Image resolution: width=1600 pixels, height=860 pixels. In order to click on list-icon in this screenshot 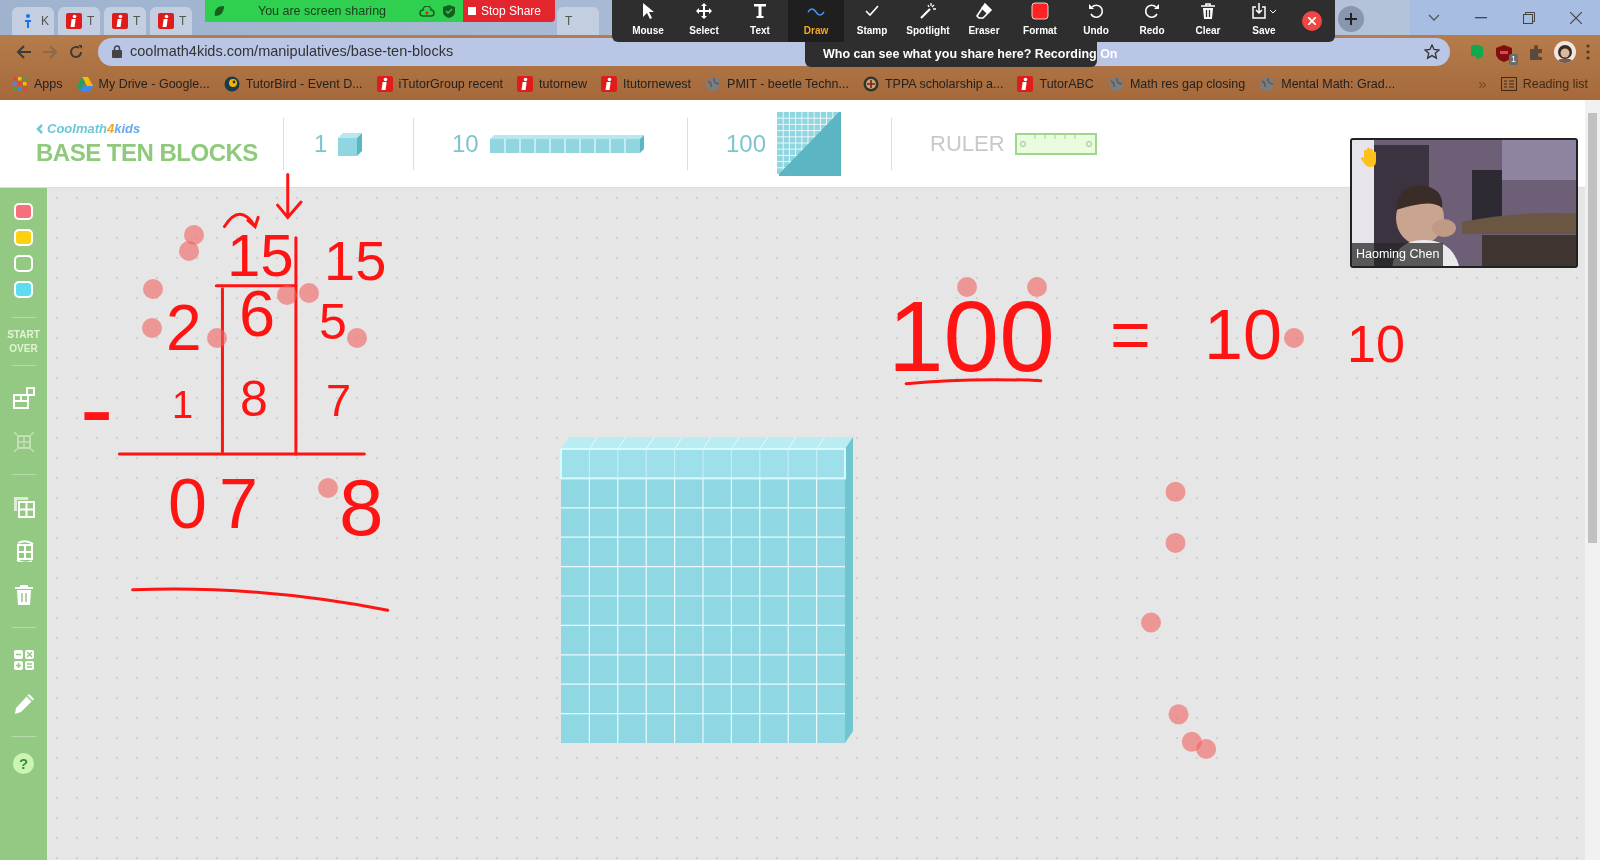, I will do `click(1508, 84)`.